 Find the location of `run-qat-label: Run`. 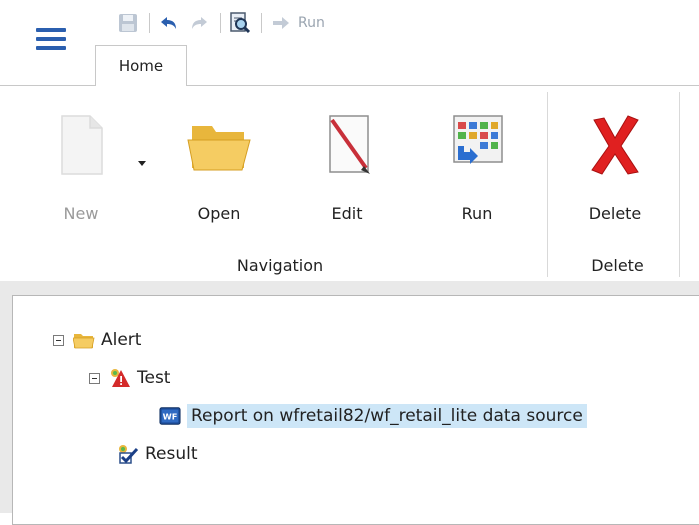

run-qat-label: Run is located at coordinates (311, 23).